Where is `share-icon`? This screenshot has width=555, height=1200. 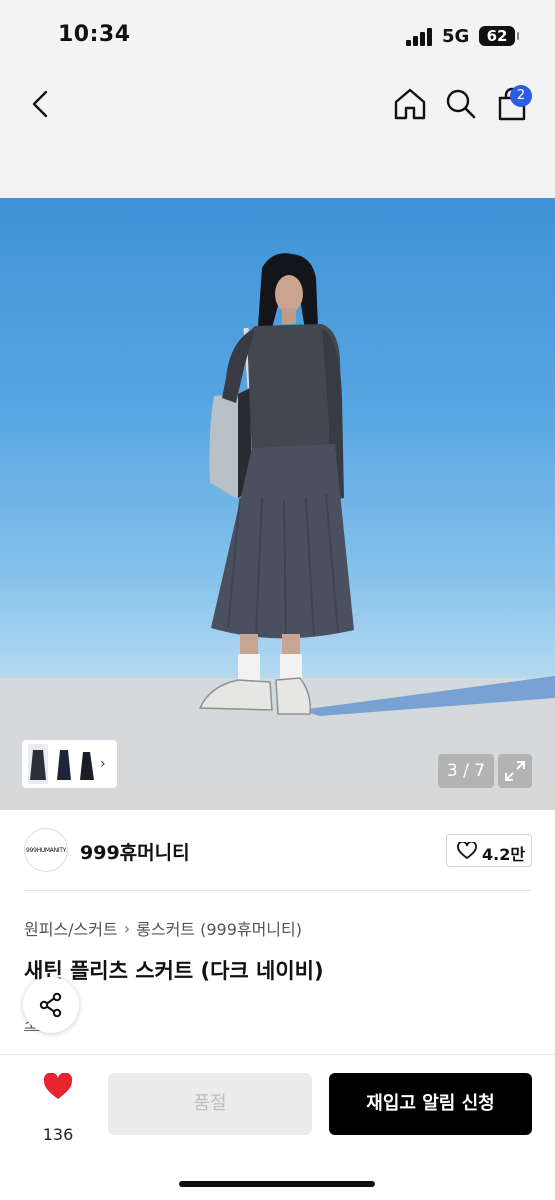
share-icon is located at coordinates (50, 1005).